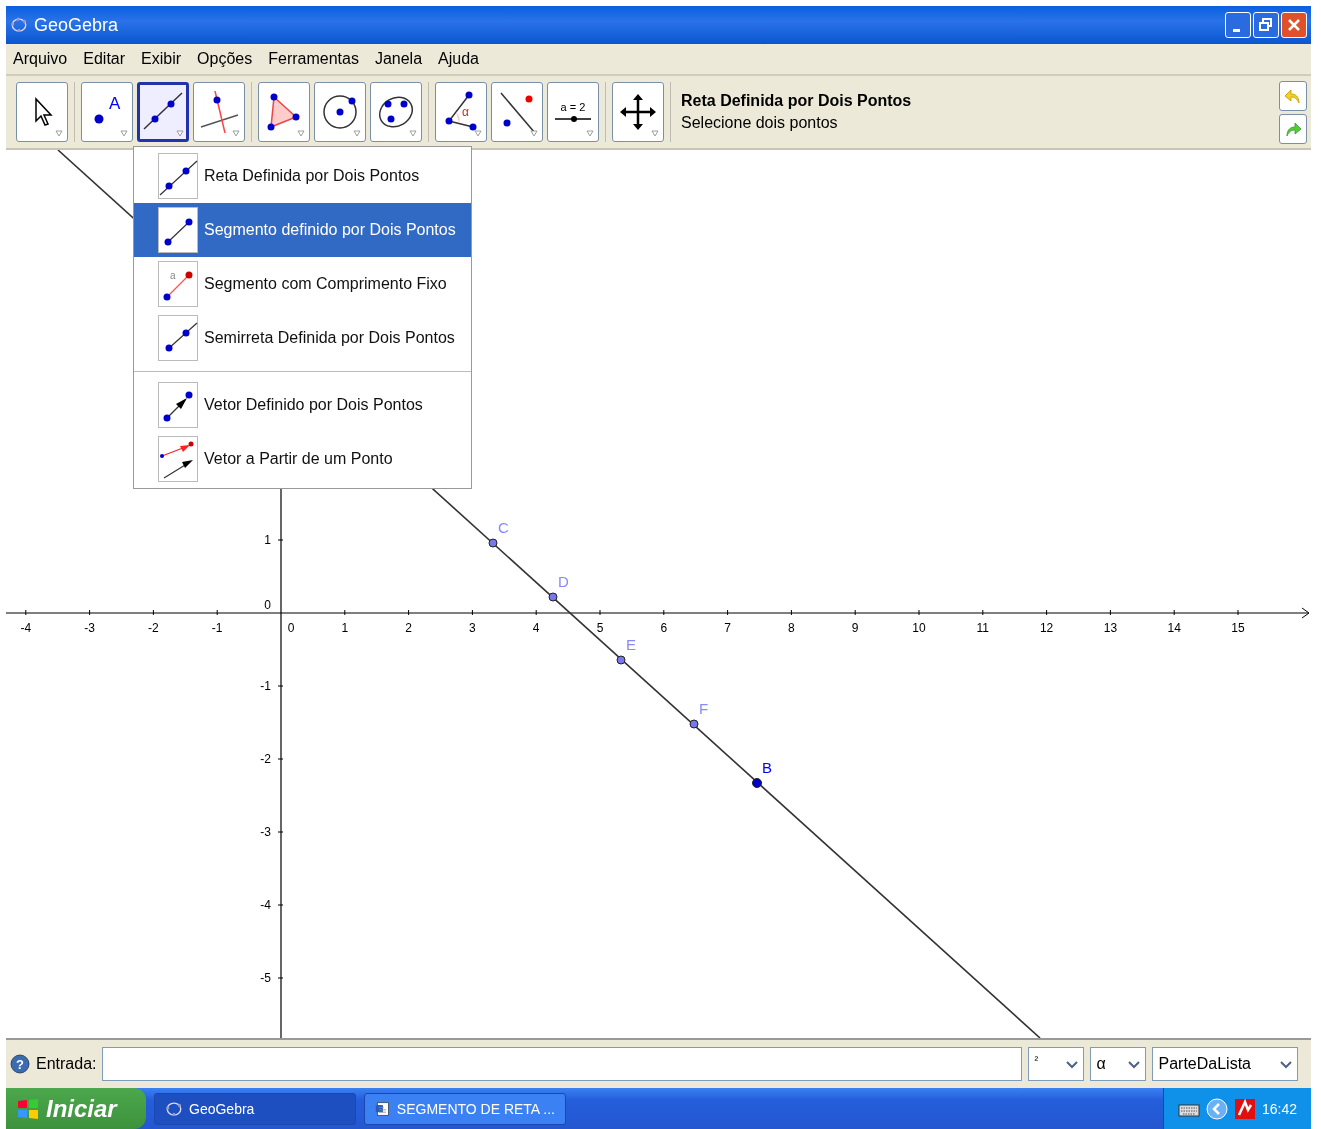 The width and height of the screenshot is (1321, 1129). I want to click on geogebra-icon, so click(19, 25).